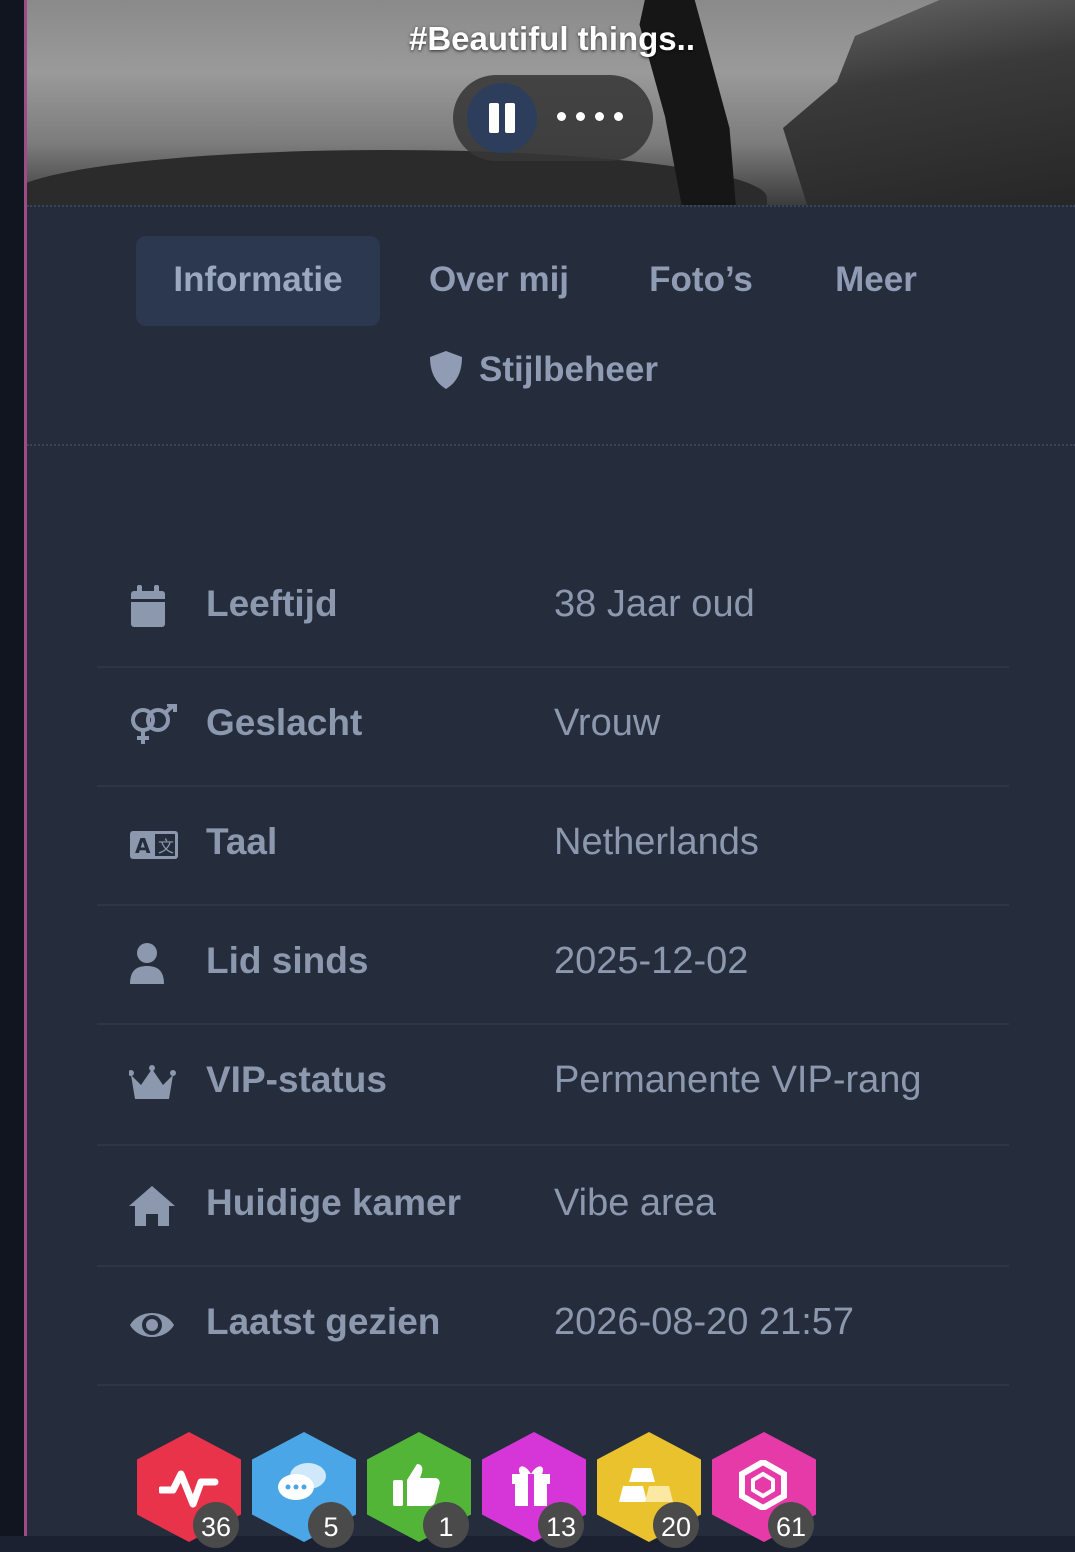 This screenshot has width=1075, height=1552. What do you see at coordinates (494, 118) in the screenshot?
I see `pause-icon` at bounding box center [494, 118].